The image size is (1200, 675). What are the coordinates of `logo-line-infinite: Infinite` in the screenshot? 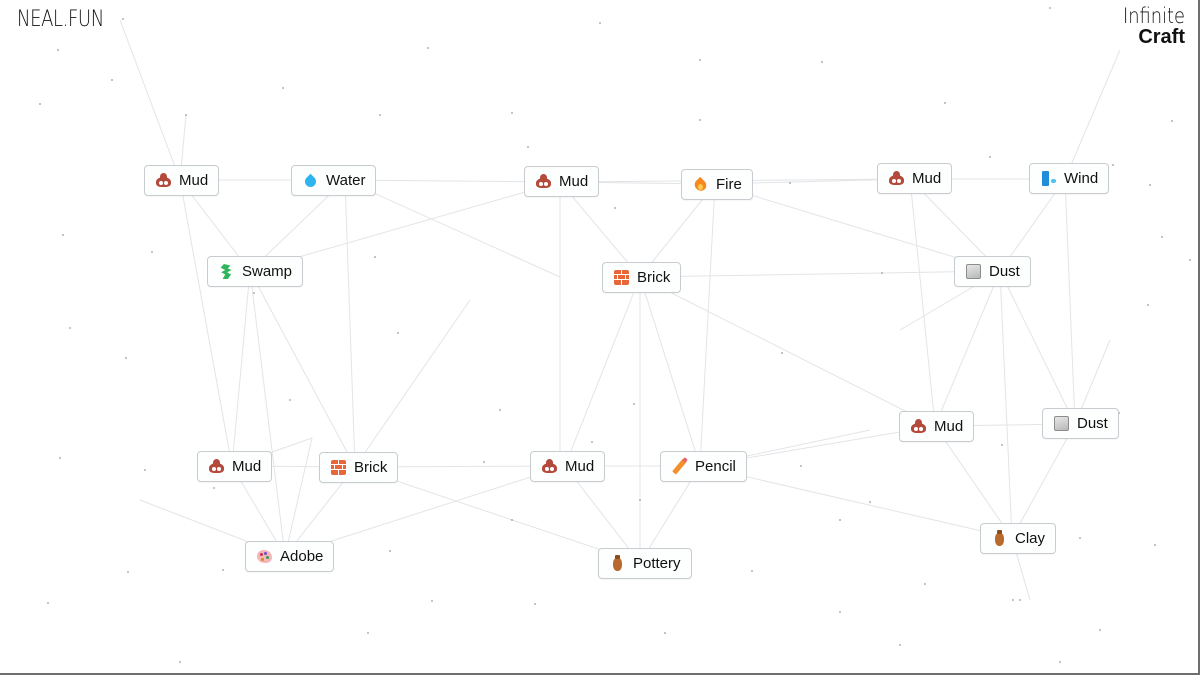 It's located at (1153, 16).